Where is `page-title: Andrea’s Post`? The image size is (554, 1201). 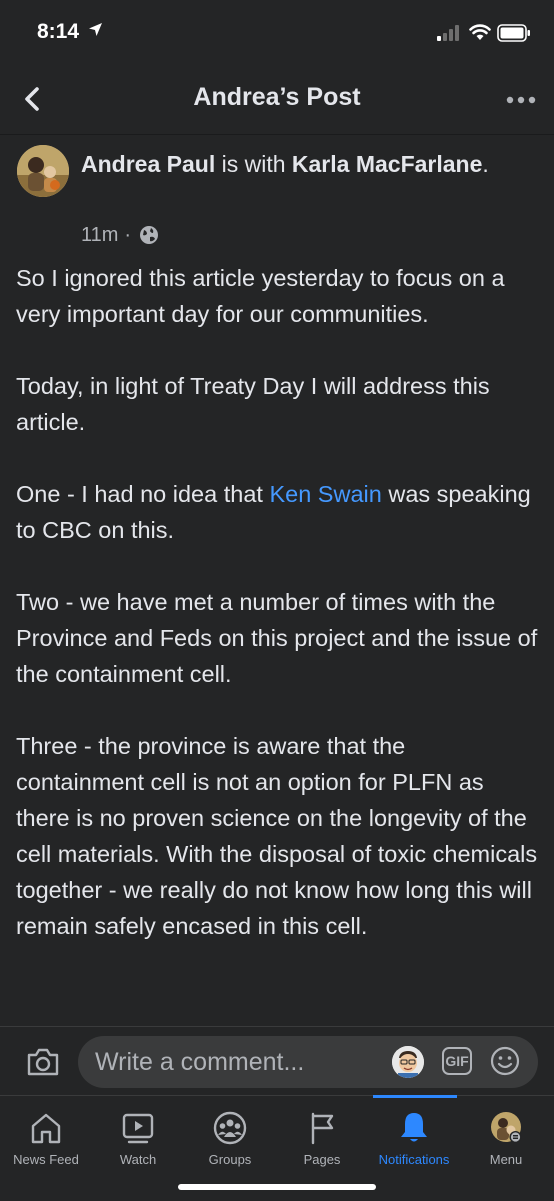 page-title: Andrea’s Post is located at coordinates (277, 97).